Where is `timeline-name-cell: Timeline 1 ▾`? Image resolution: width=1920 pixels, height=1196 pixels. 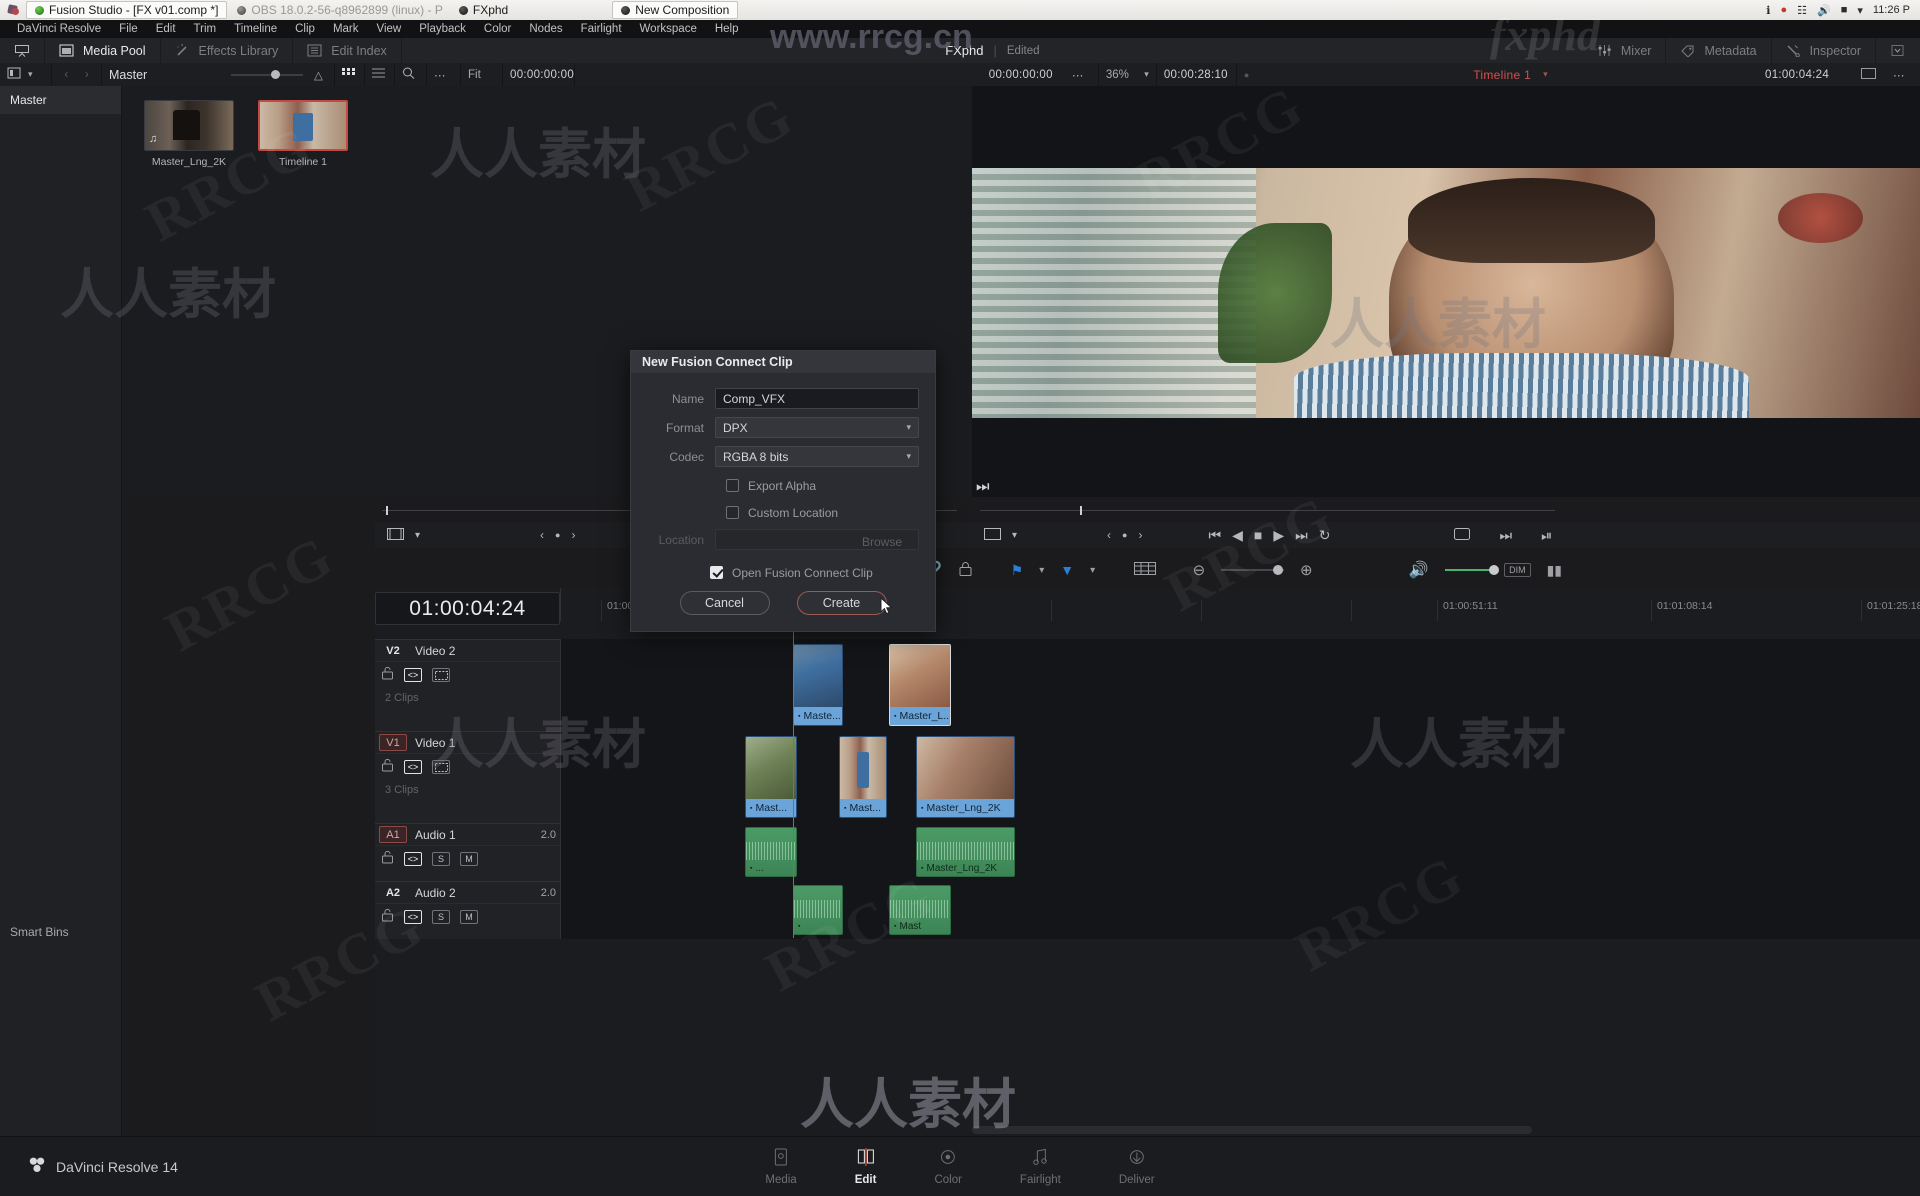
timeline-name-cell: Timeline 1 ▾ is located at coordinates (1510, 74).